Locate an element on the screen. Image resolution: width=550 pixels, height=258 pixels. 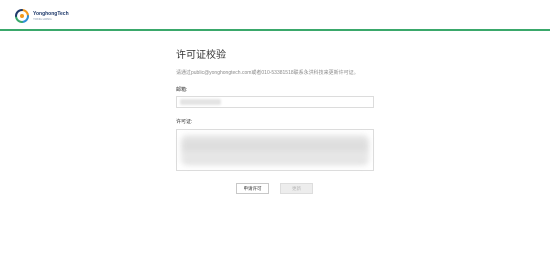
update-button: 更新 is located at coordinates (296, 188).